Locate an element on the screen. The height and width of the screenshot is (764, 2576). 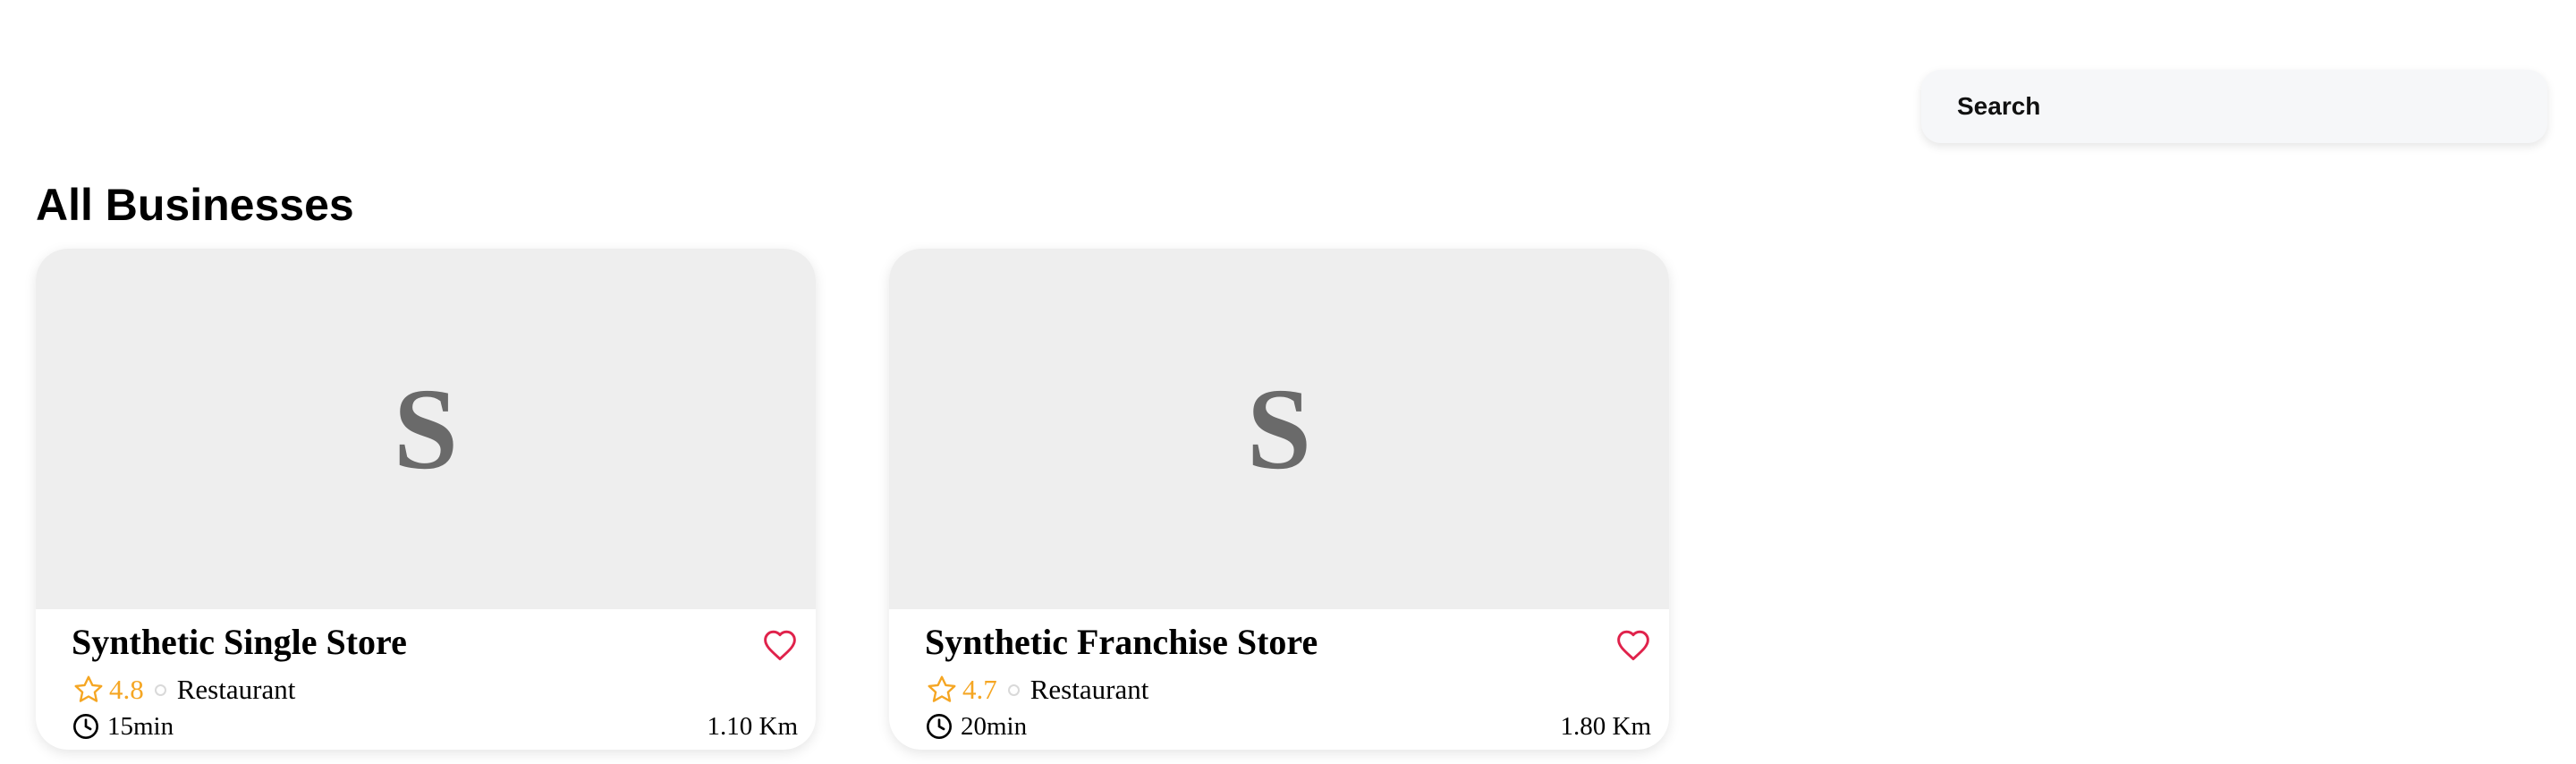
business-name: Synthetic Single Store is located at coordinates (239, 642).